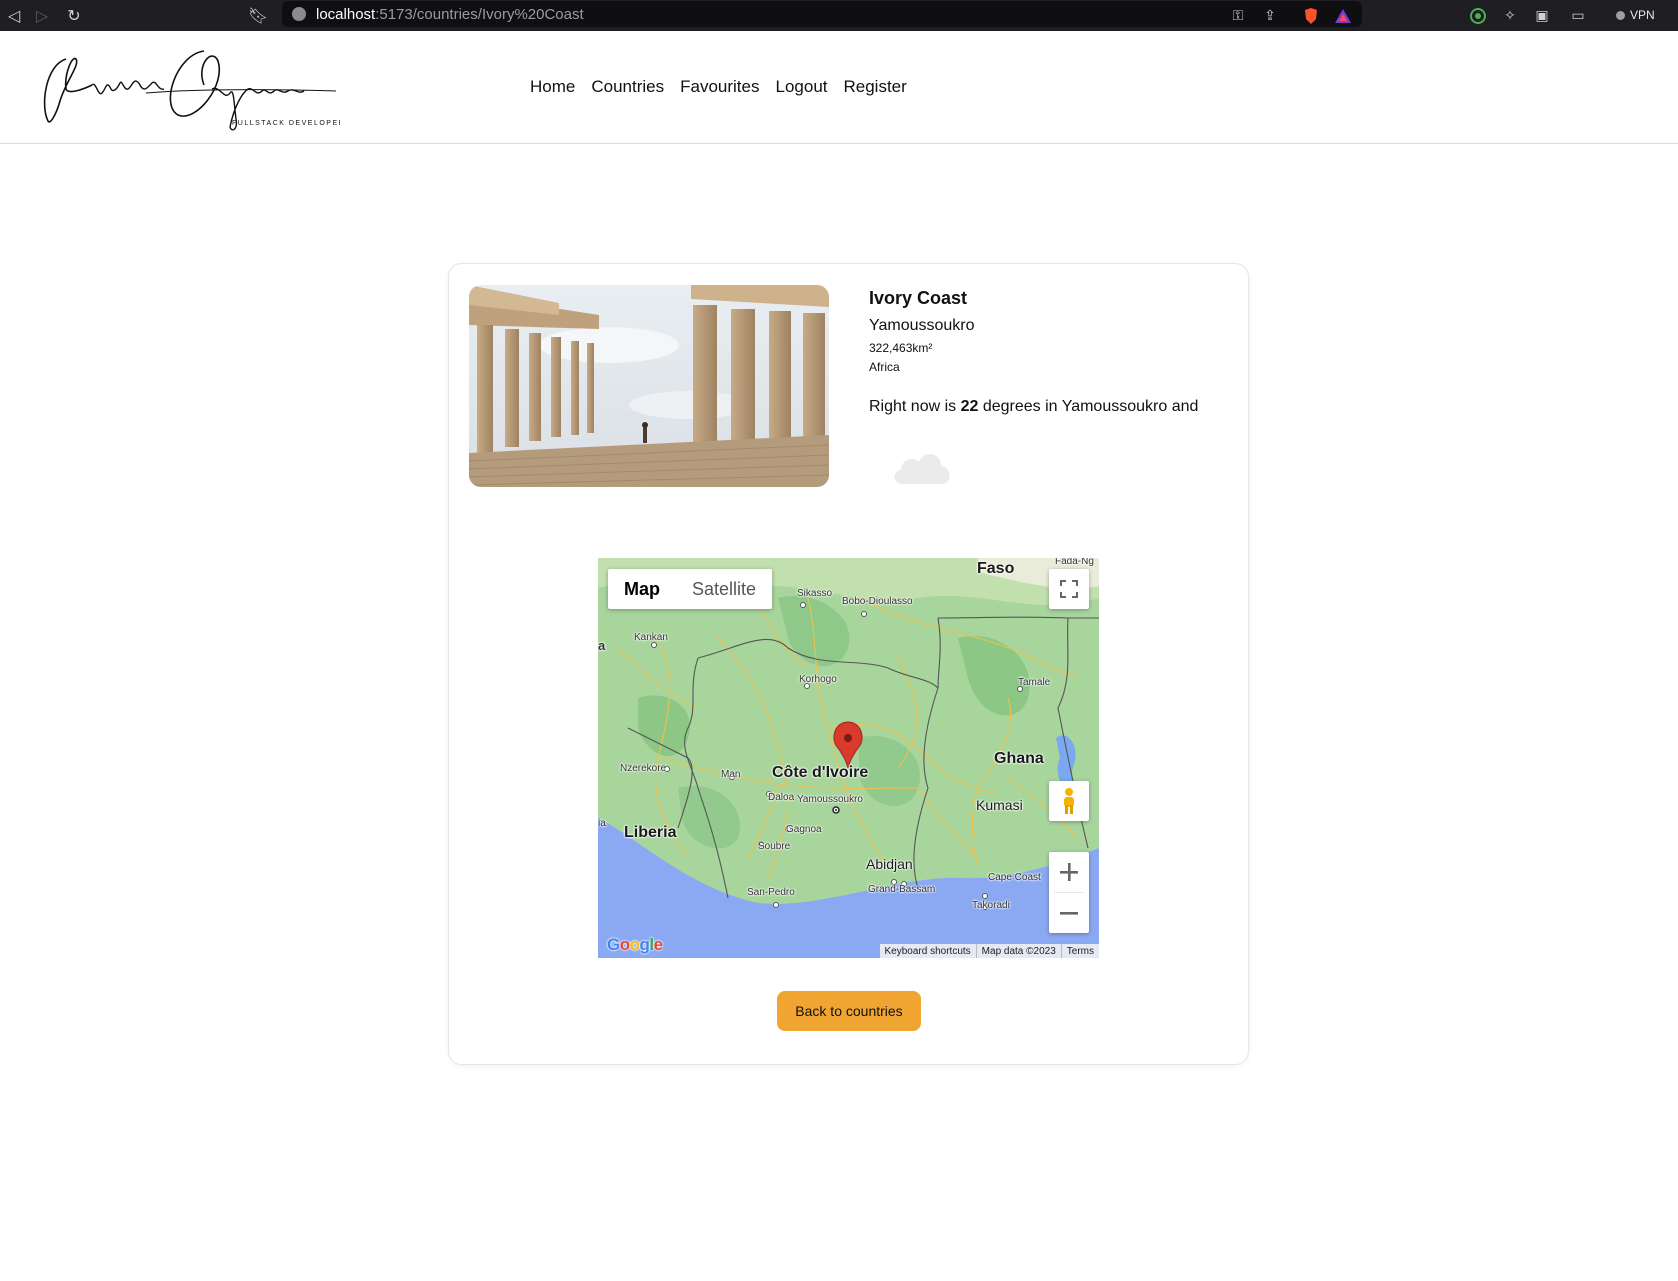 The height and width of the screenshot is (1281, 1678). Describe the element at coordinates (830, 799) in the screenshot. I see `map-label-yamoussoukro: Yamoussoukro` at that location.